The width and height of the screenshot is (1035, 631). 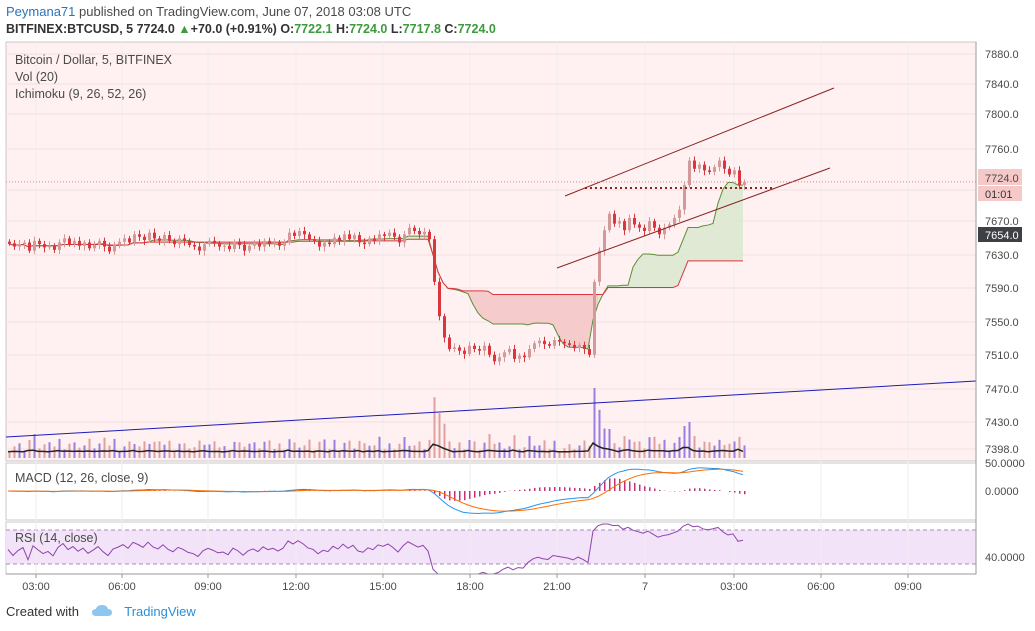 I want to click on time-tick-9: 06:00, so click(x=821, y=587).